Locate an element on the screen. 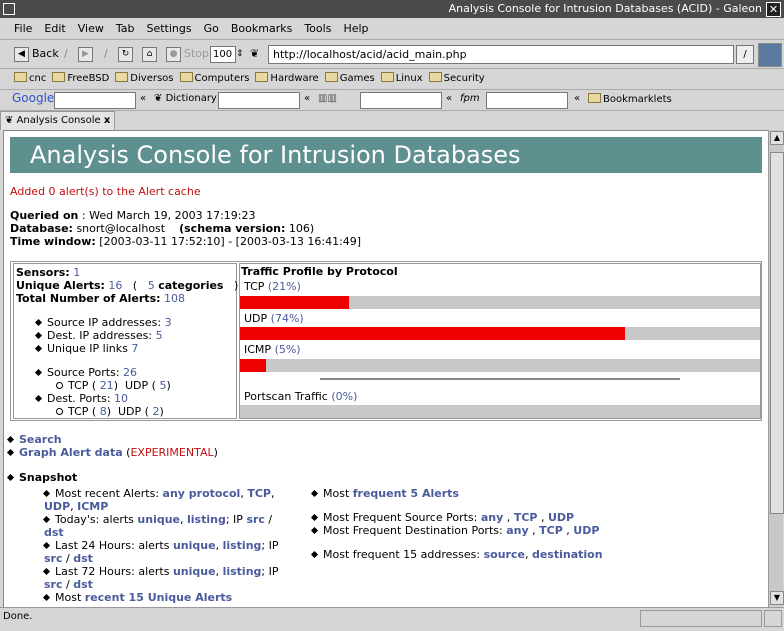 The height and width of the screenshot is (631, 784). recent-icmp-link: ICMP is located at coordinates (92, 506).